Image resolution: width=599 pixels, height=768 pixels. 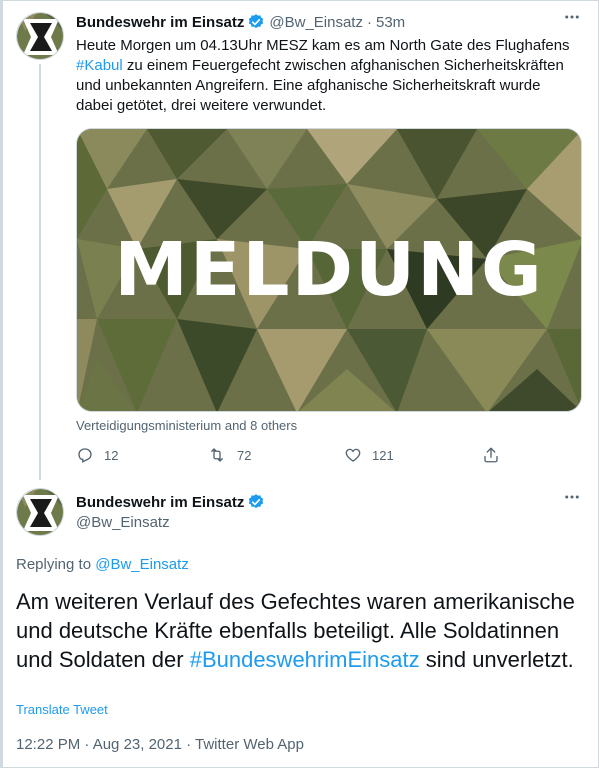 I want to click on tweet-text-part: sind unverletzt., so click(x=496, y=659).